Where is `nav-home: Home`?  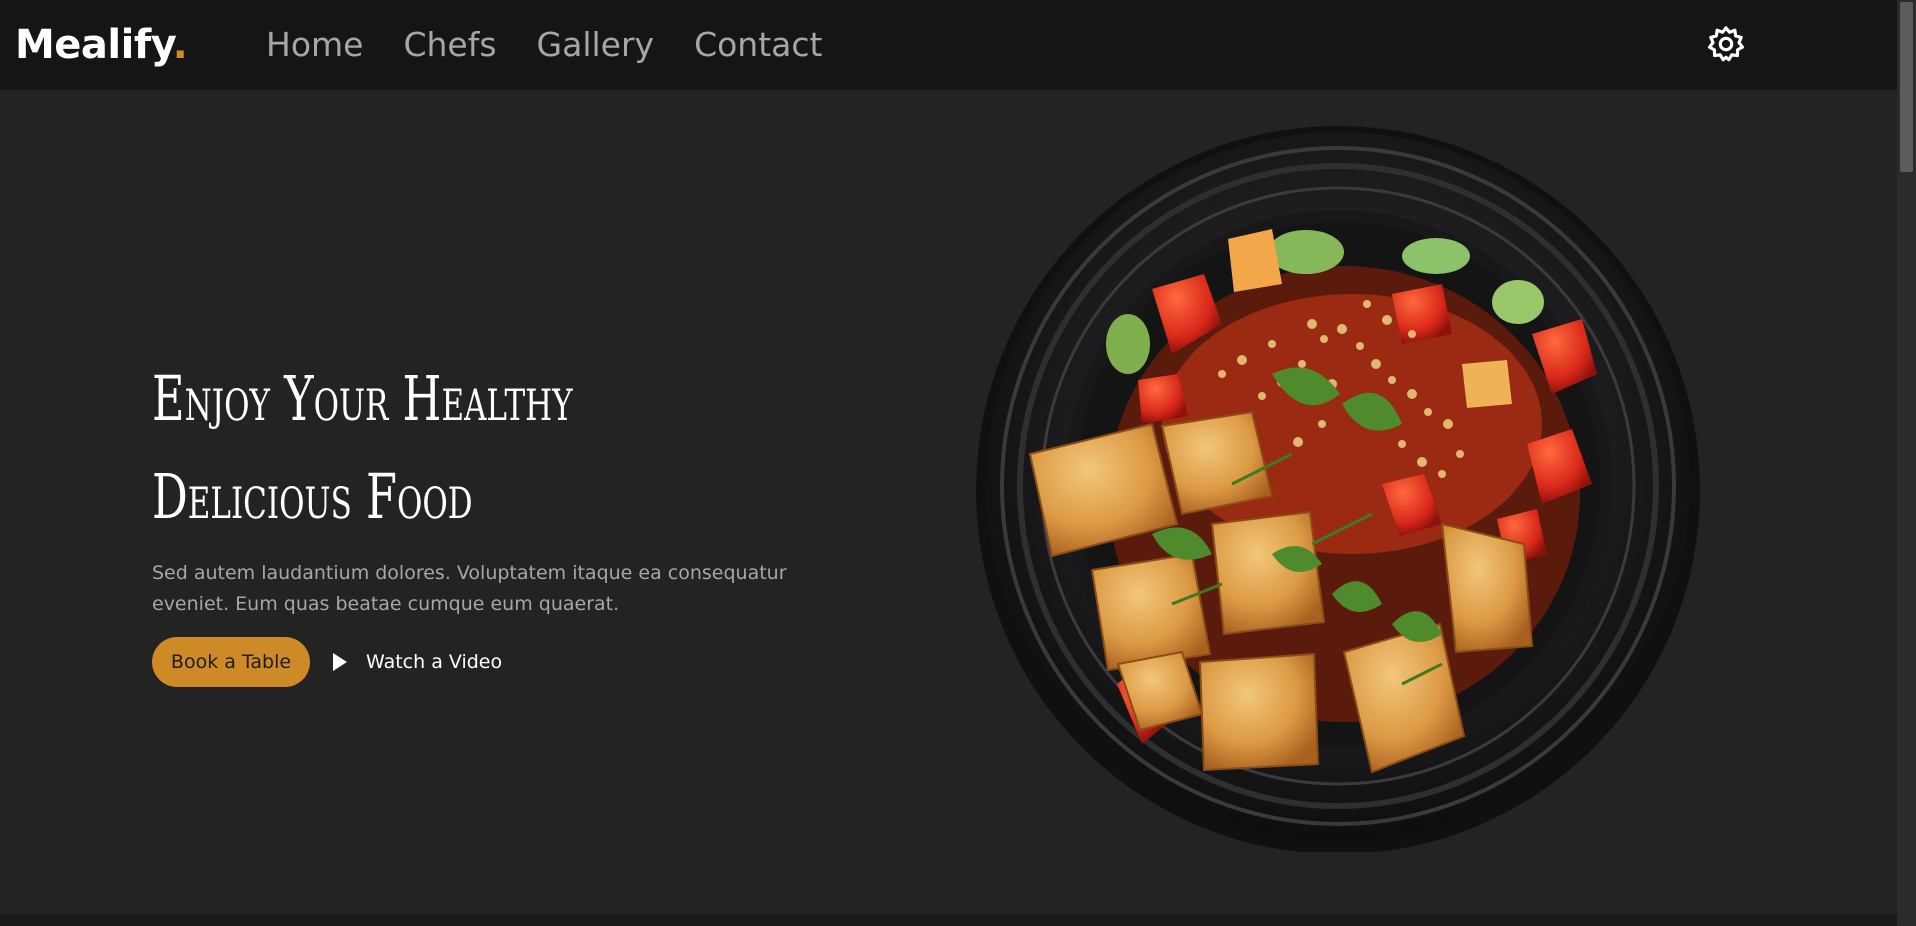
nav-home: Home is located at coordinates (314, 45).